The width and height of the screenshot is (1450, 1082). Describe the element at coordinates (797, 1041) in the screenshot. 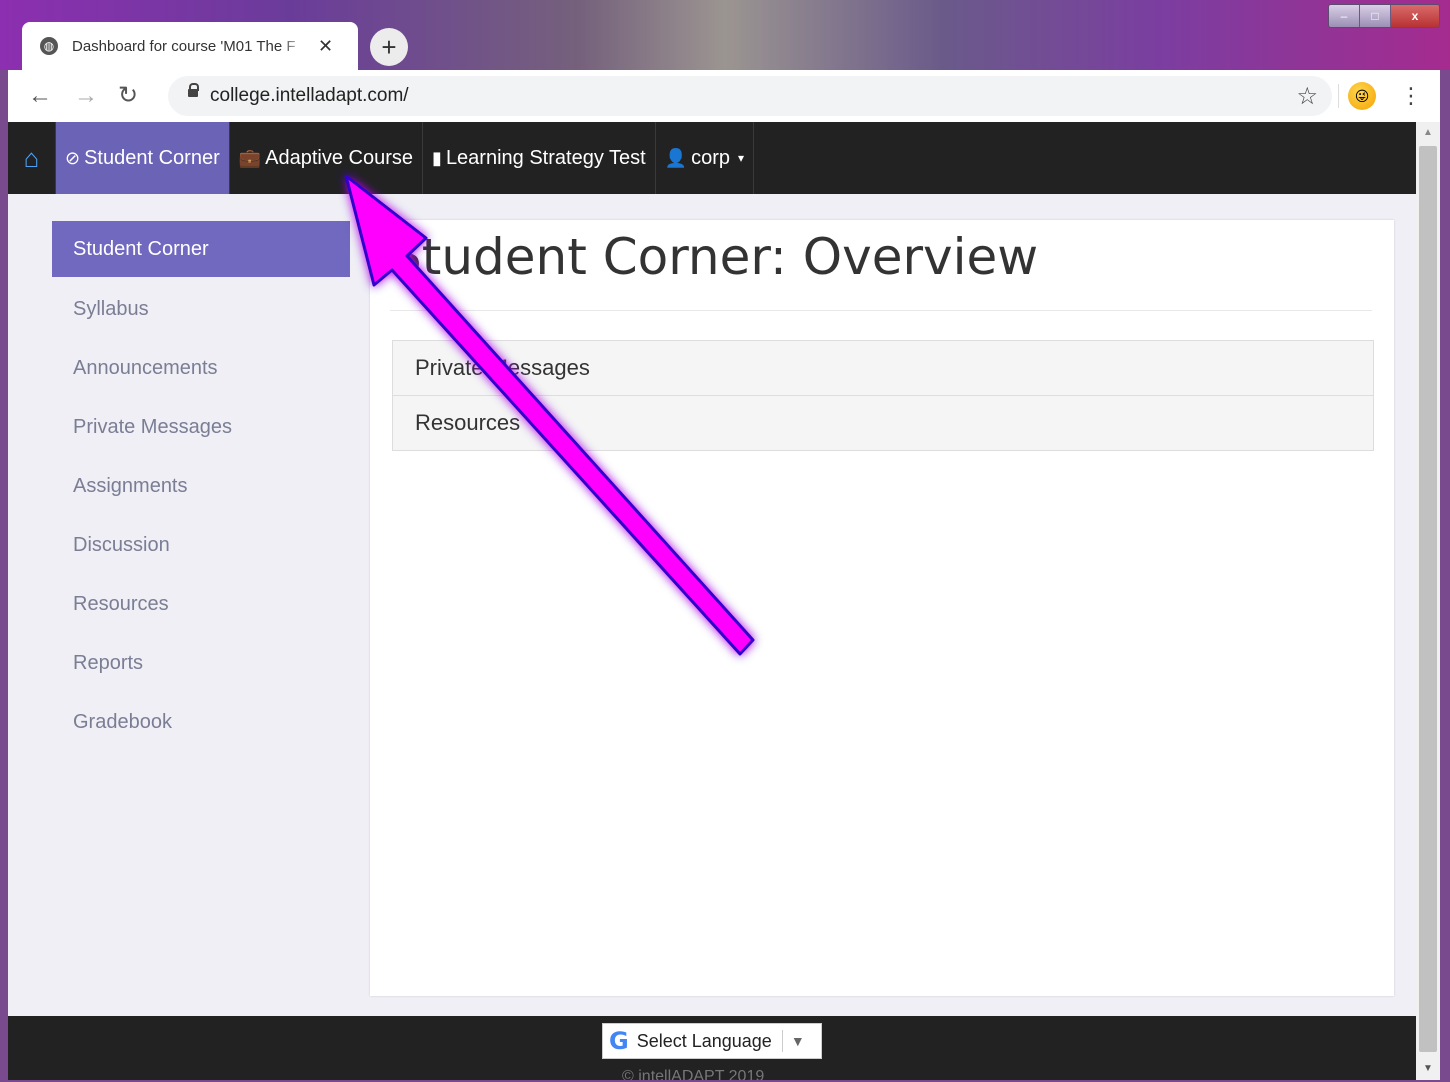

I see `dropdown-arrow-icon: ▼` at that location.